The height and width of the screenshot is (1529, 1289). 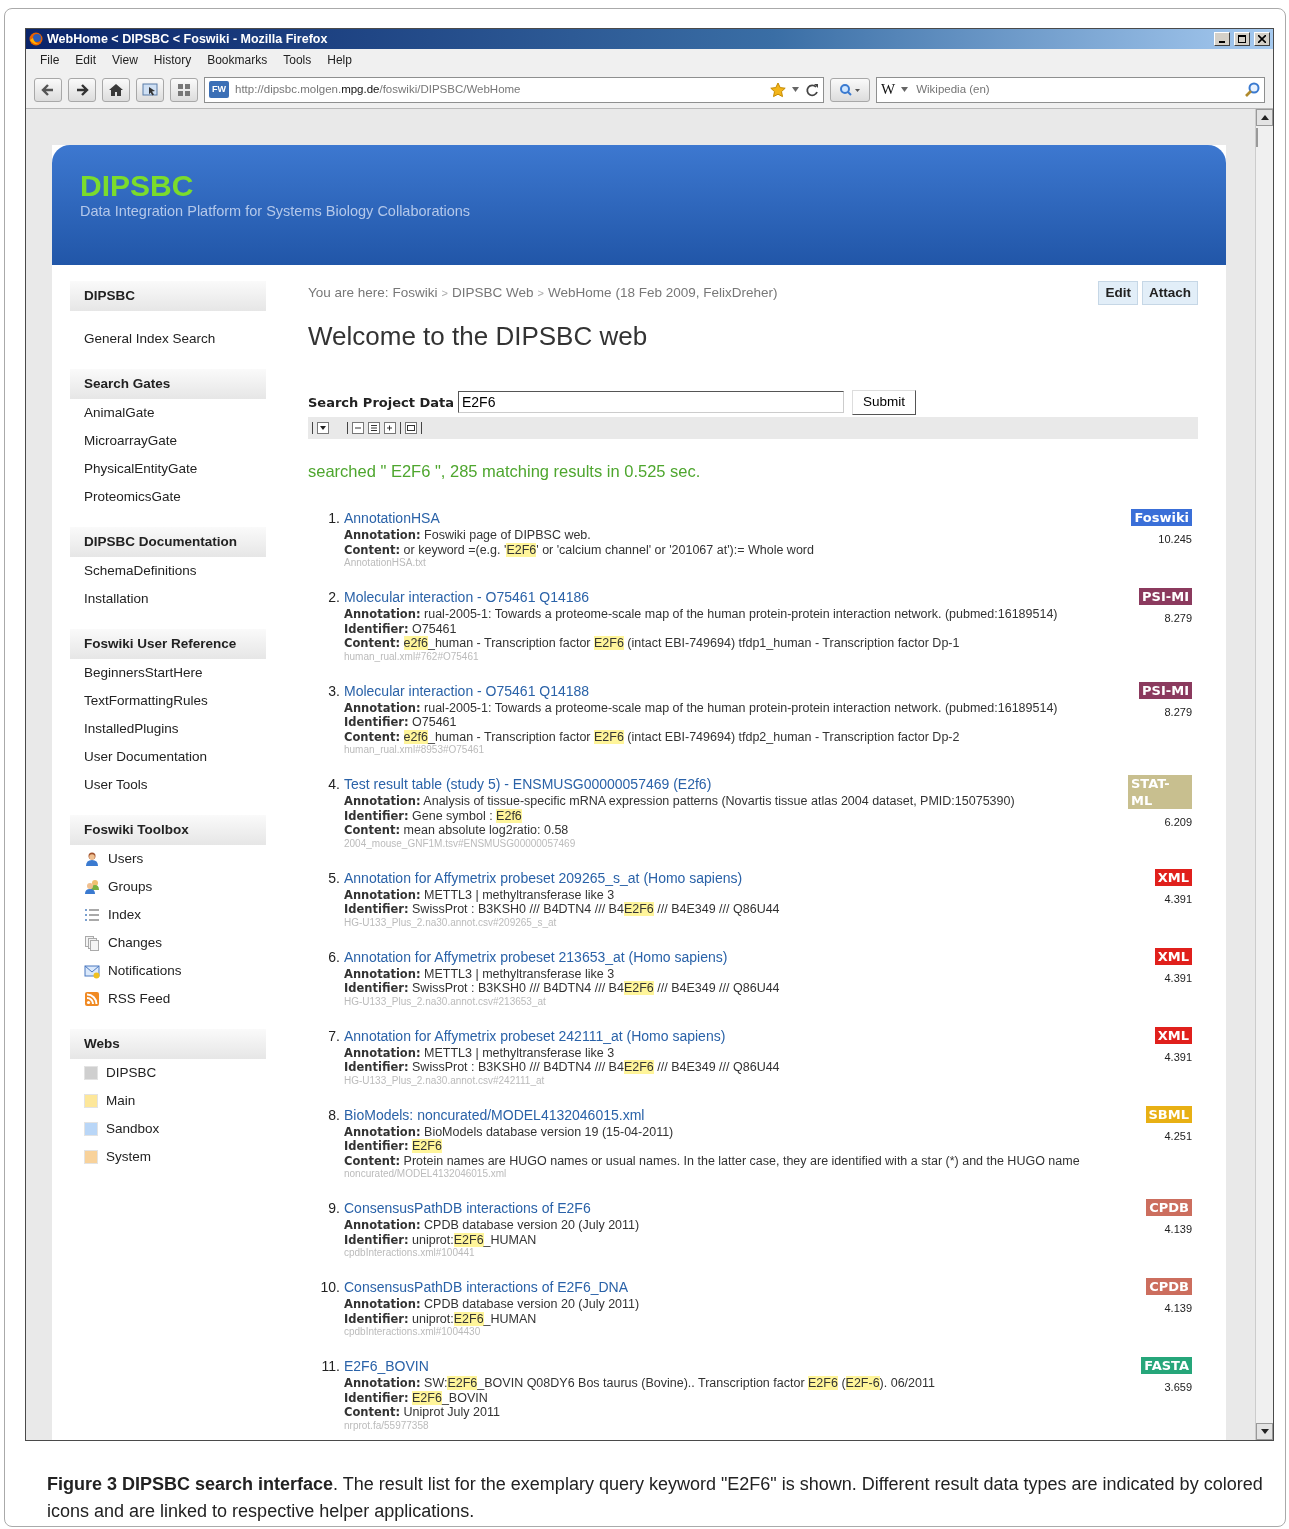 What do you see at coordinates (736, 1209) in the screenshot?
I see `result-link: ConsensusPathDB interactions of E2F6` at bounding box center [736, 1209].